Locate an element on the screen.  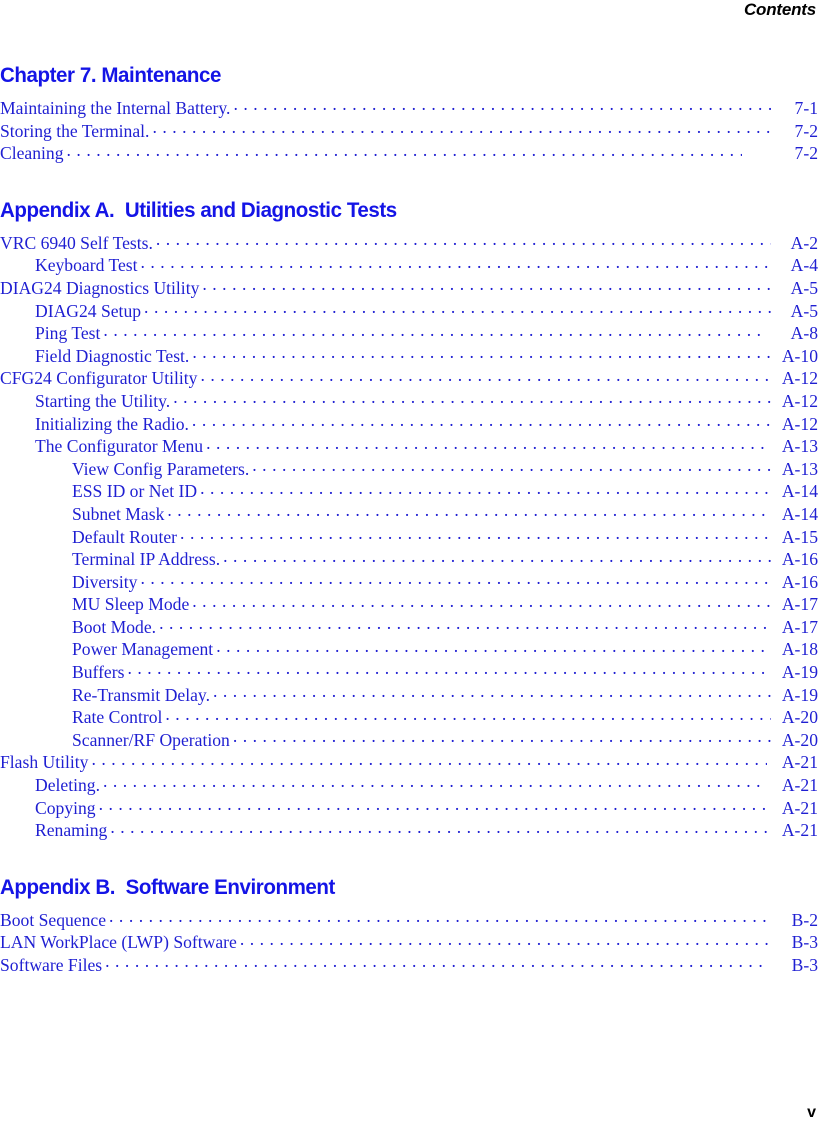
toc-entry: Keyboard Test A-4 is located at coordinates (409, 265).